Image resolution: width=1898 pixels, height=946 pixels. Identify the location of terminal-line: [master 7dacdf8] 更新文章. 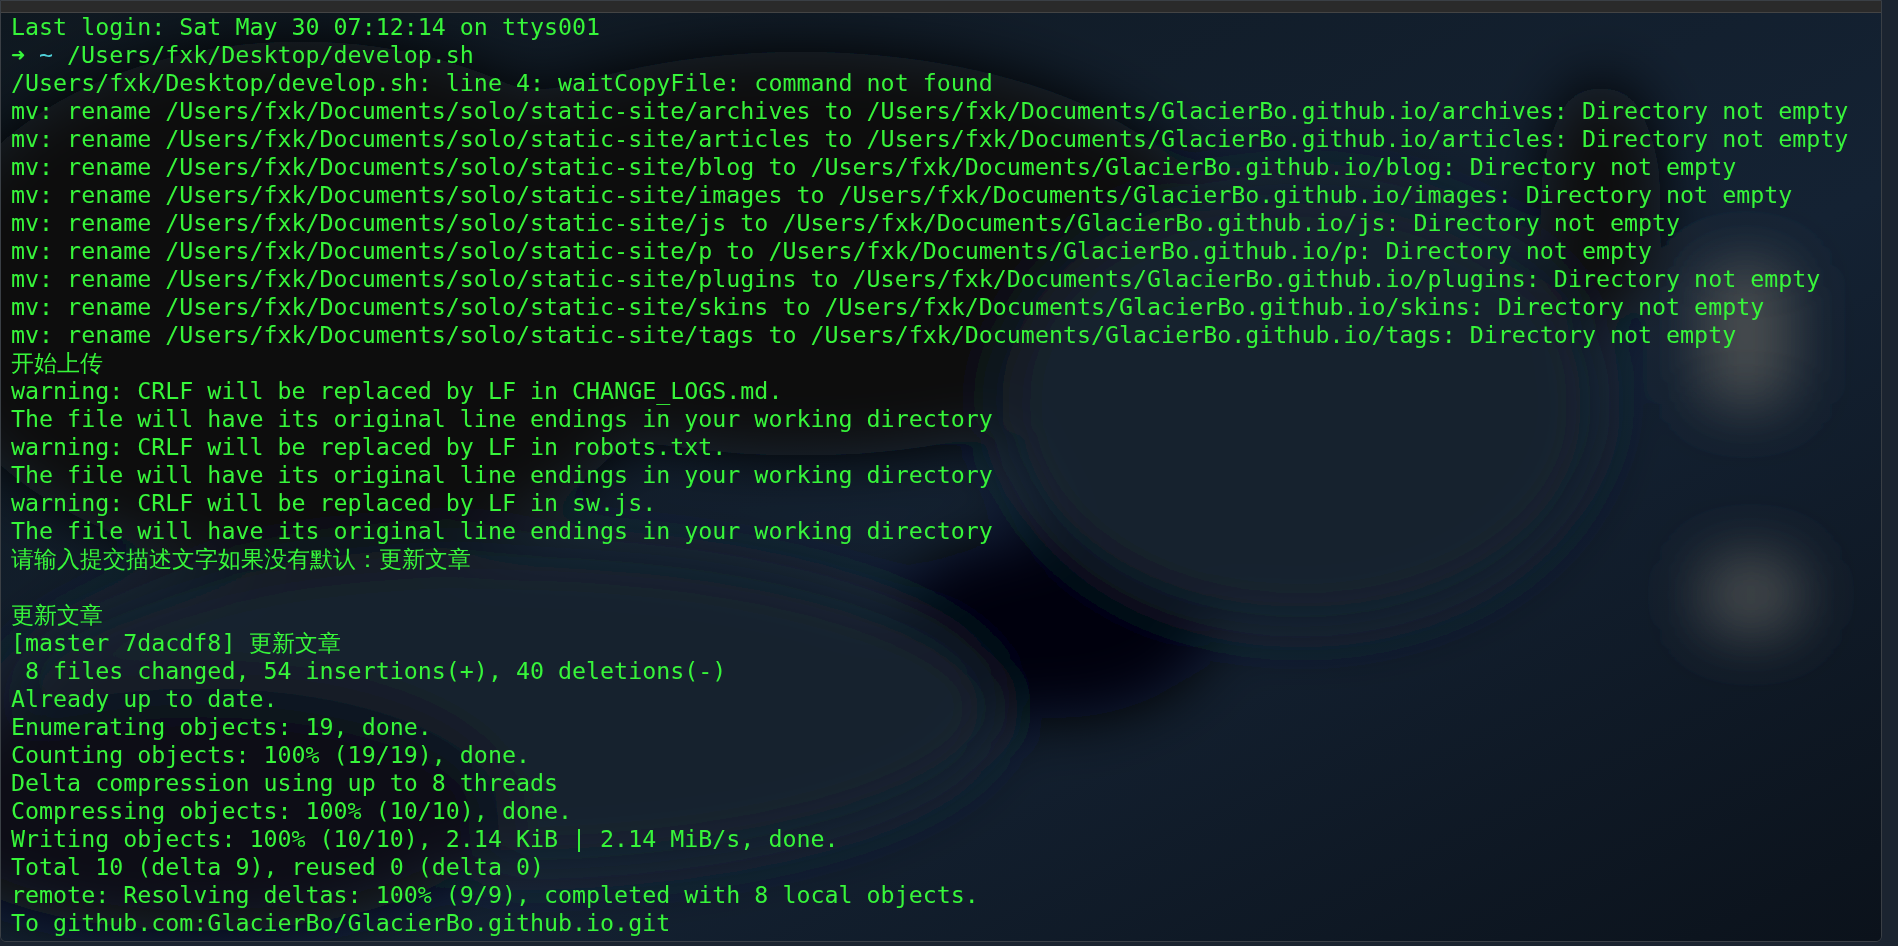
(176, 642).